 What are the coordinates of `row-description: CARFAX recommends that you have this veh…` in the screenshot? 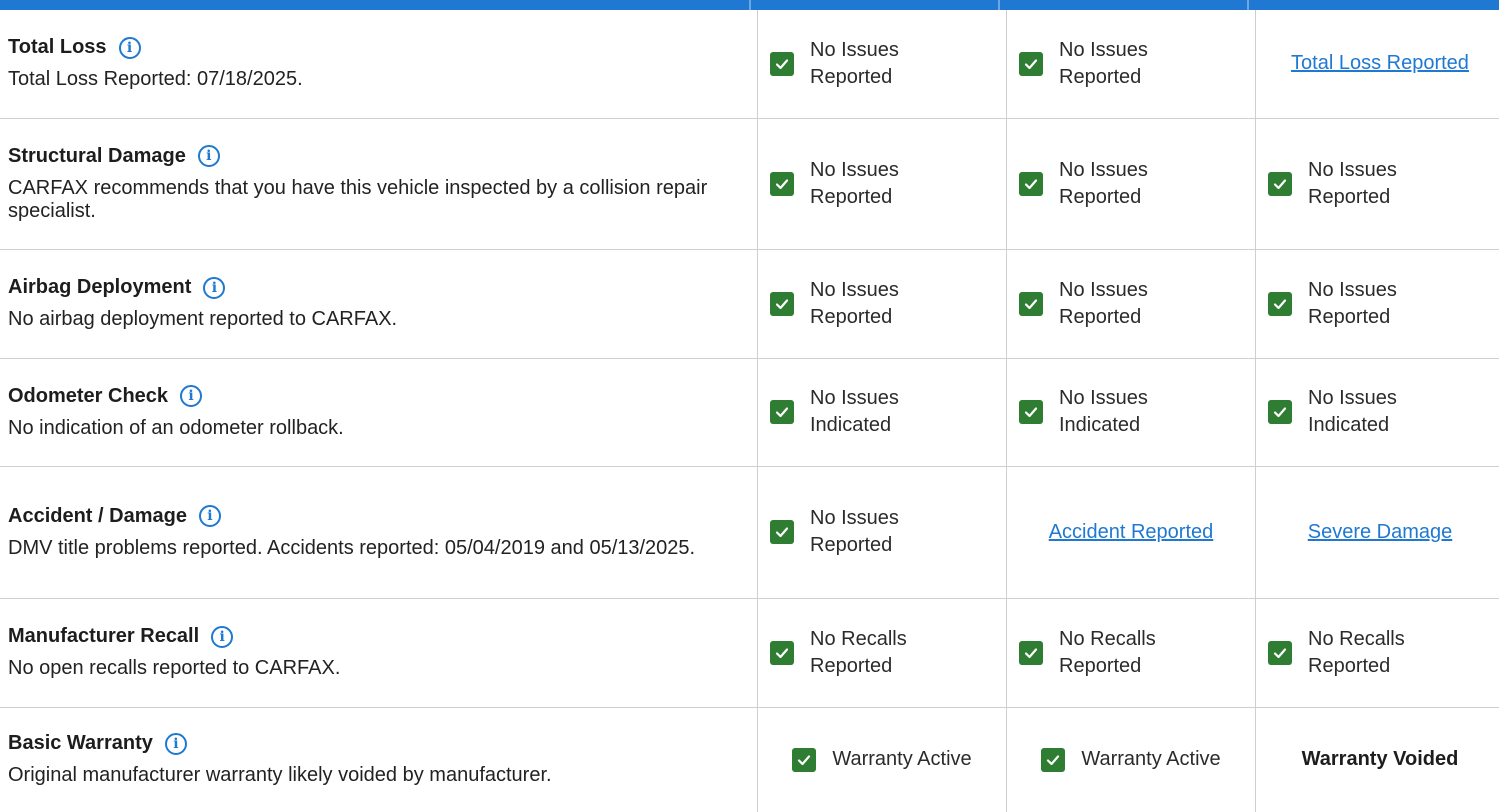 It's located at (358, 199).